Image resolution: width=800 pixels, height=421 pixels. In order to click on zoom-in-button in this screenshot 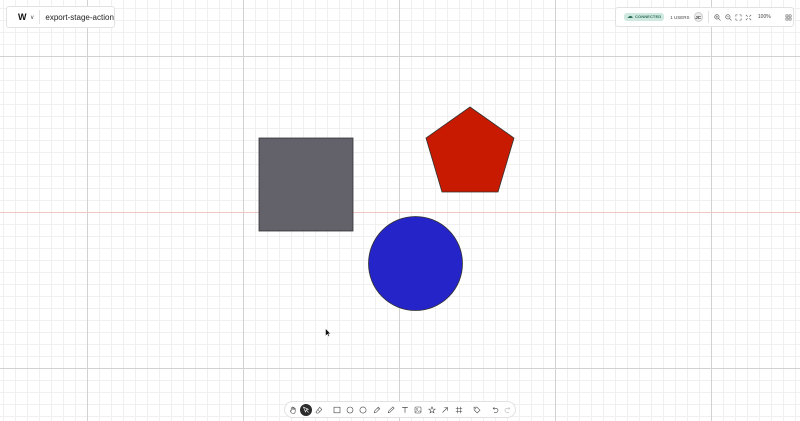, I will do `click(718, 17)`.